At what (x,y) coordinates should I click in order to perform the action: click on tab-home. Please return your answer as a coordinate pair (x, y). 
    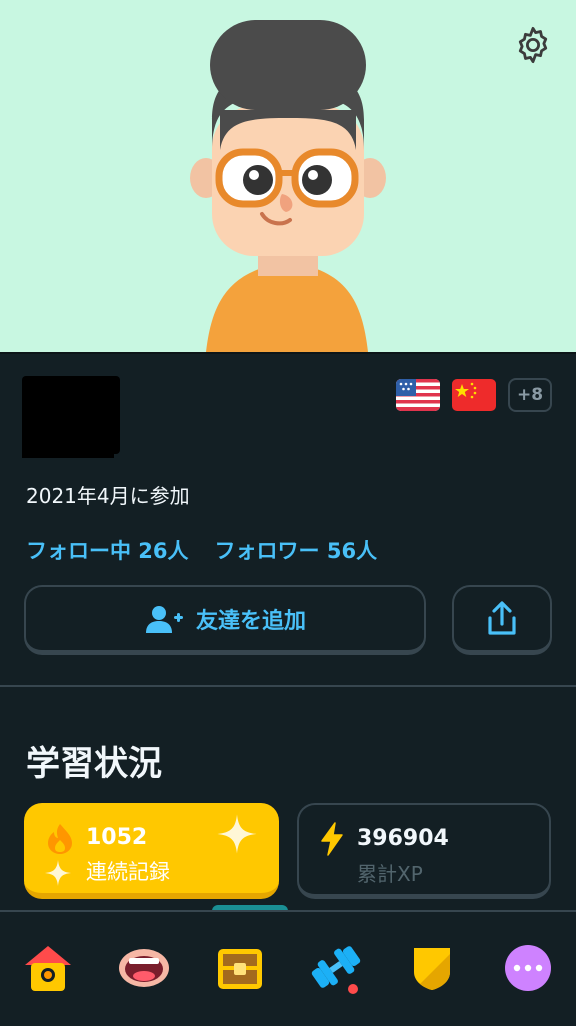
    Looking at the image, I should click on (48, 968).